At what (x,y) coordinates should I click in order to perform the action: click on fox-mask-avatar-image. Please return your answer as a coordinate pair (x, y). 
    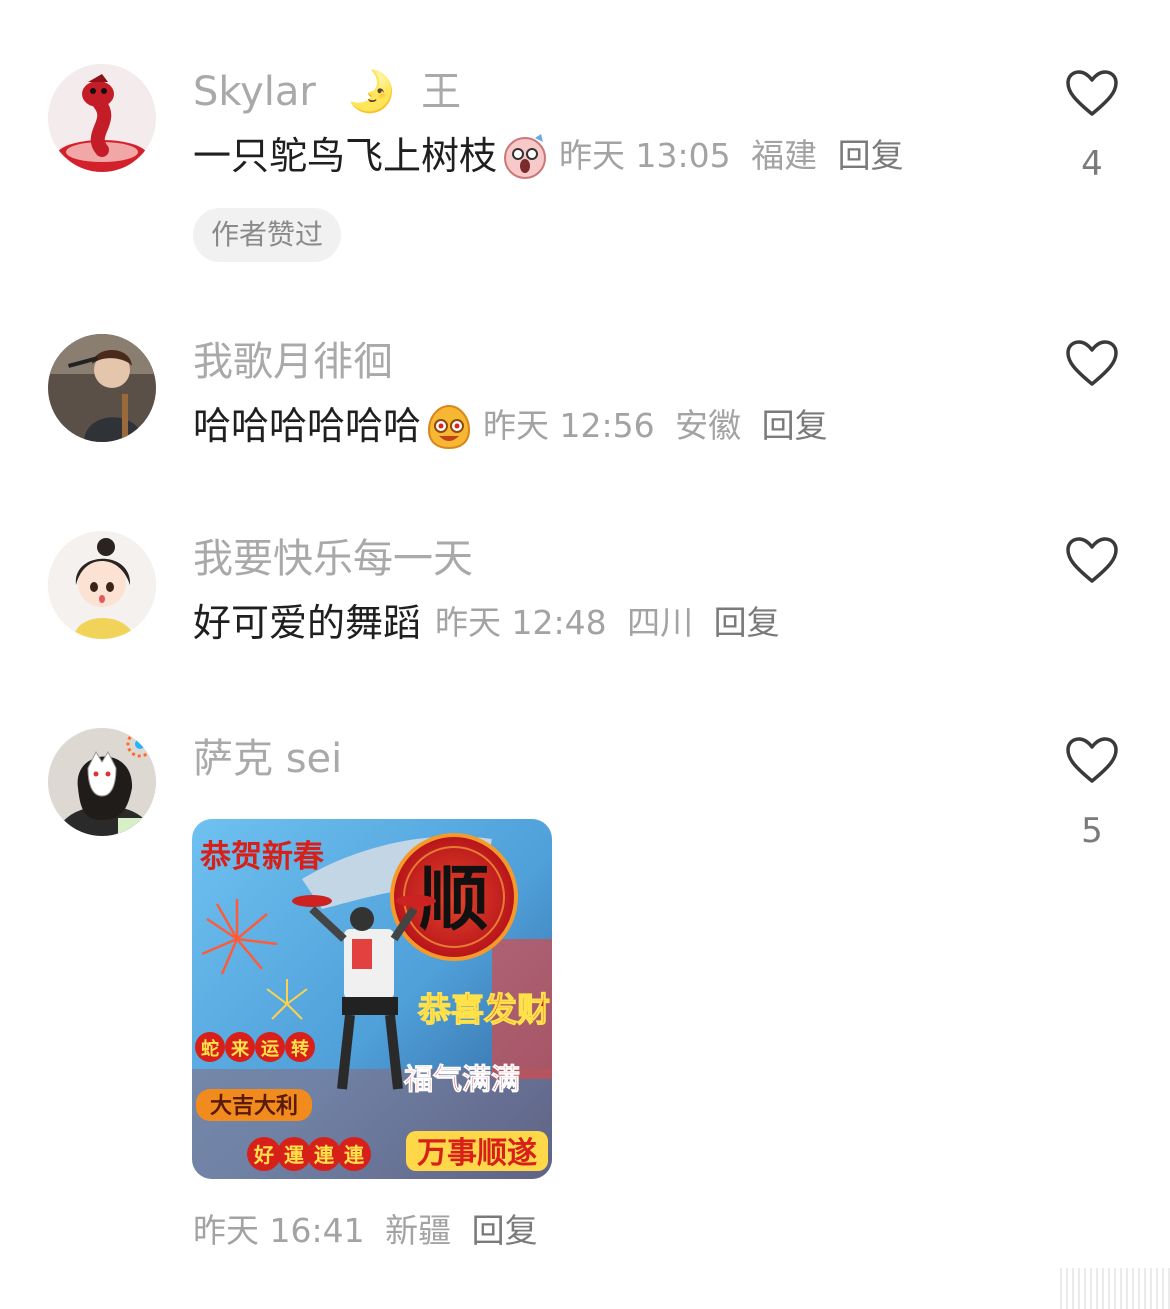
    Looking at the image, I should click on (102, 782).